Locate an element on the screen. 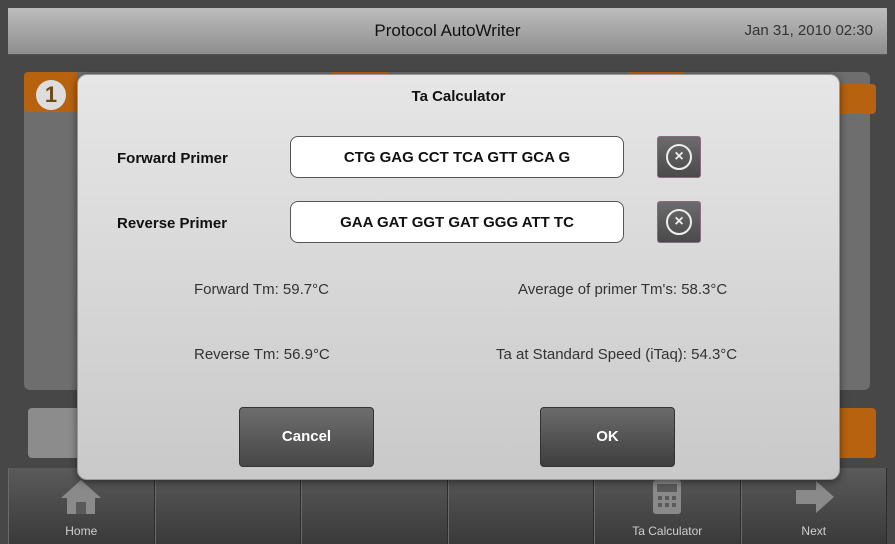  calculator-icon is located at coordinates (667, 498).